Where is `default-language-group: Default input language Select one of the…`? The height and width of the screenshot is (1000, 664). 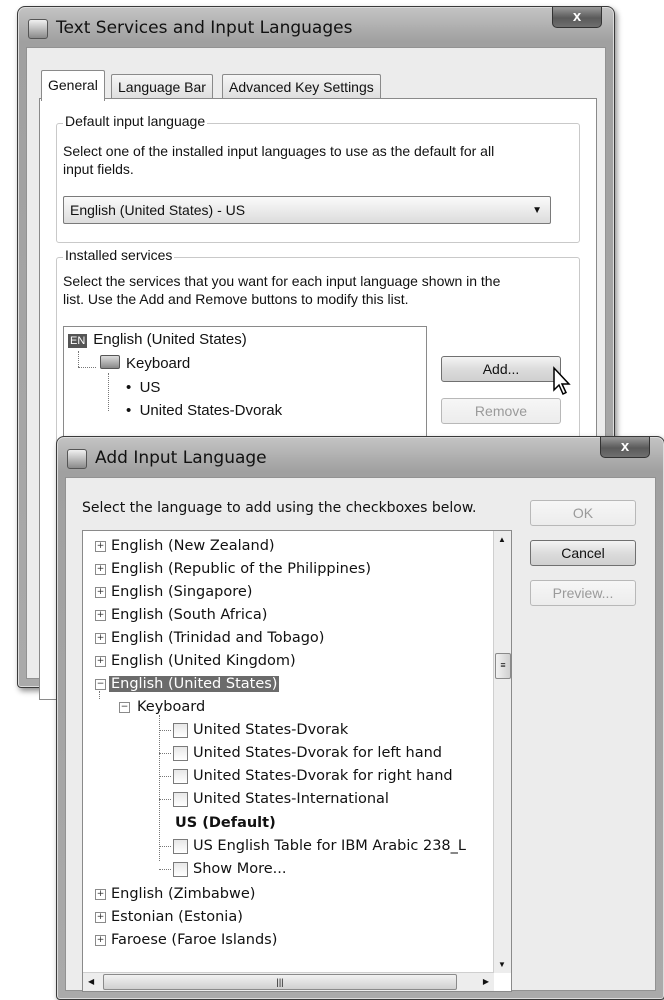
default-language-group: Default input language Select one of the… is located at coordinates (318, 178).